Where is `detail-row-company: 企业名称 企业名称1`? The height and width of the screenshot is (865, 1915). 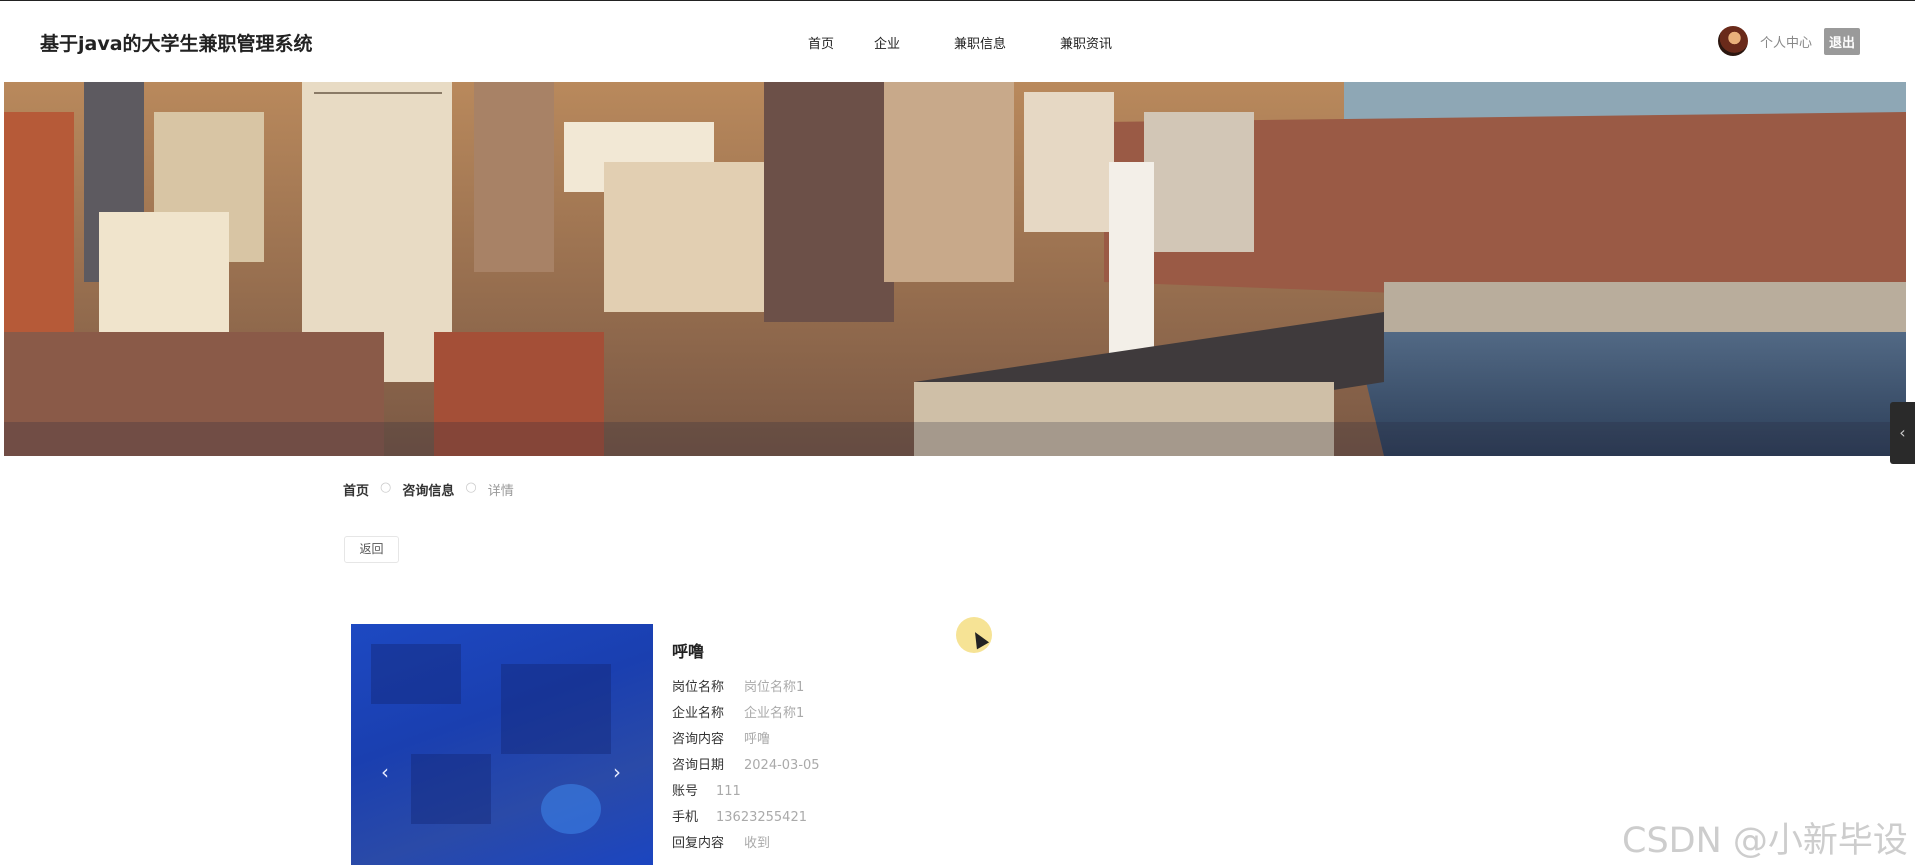
detail-row-company: 企业名称 企业名称1 is located at coordinates (746, 714).